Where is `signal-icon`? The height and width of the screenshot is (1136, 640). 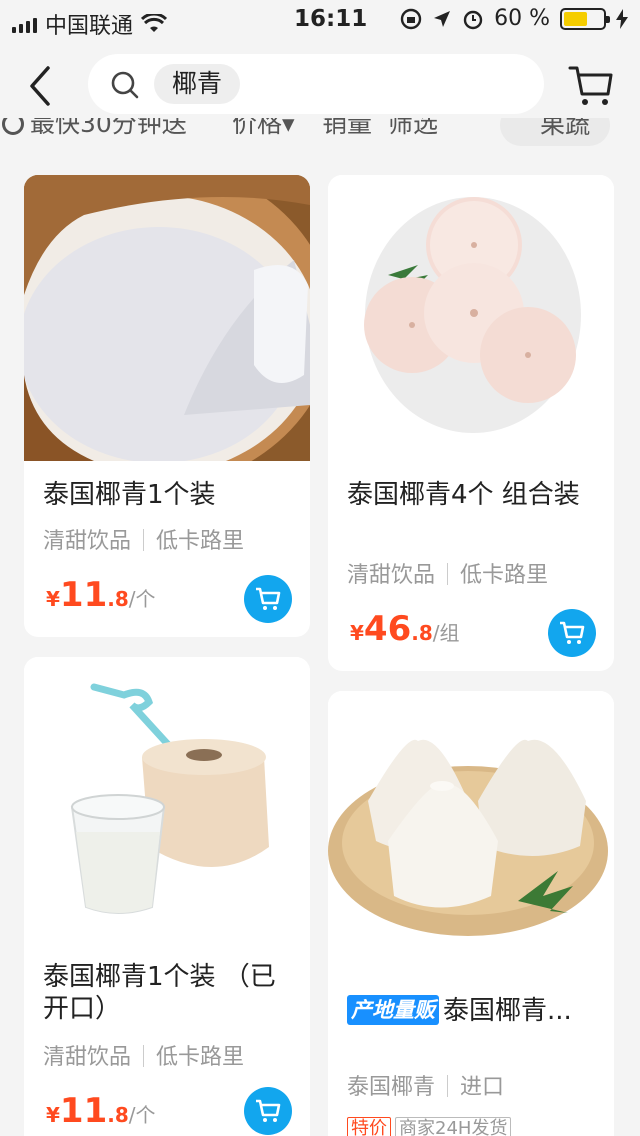
signal-icon is located at coordinates (24, 24).